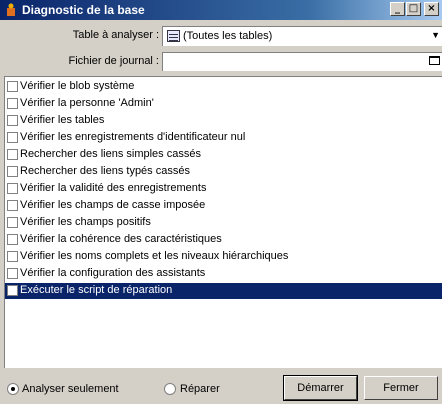 The width and height of the screenshot is (442, 404). What do you see at coordinates (223, 87) in the screenshot?
I see `check-item: Vérifier le blob système` at bounding box center [223, 87].